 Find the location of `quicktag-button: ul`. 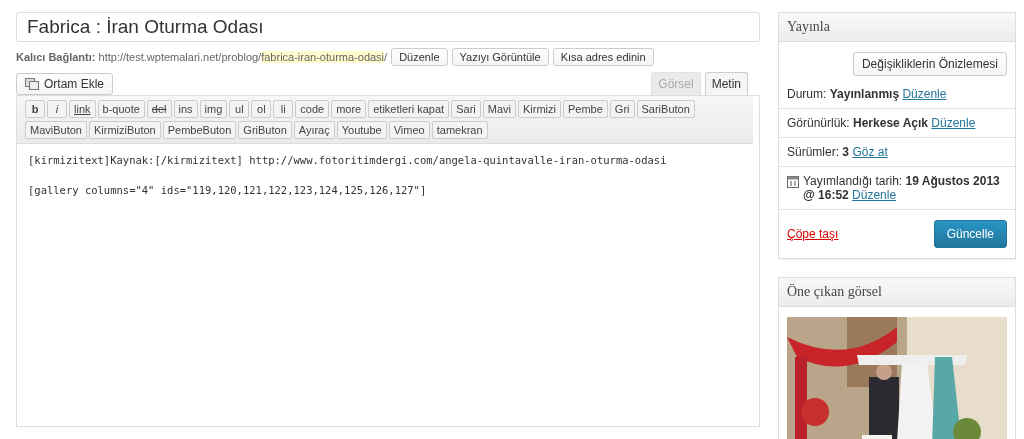

quicktag-button: ul is located at coordinates (239, 109).